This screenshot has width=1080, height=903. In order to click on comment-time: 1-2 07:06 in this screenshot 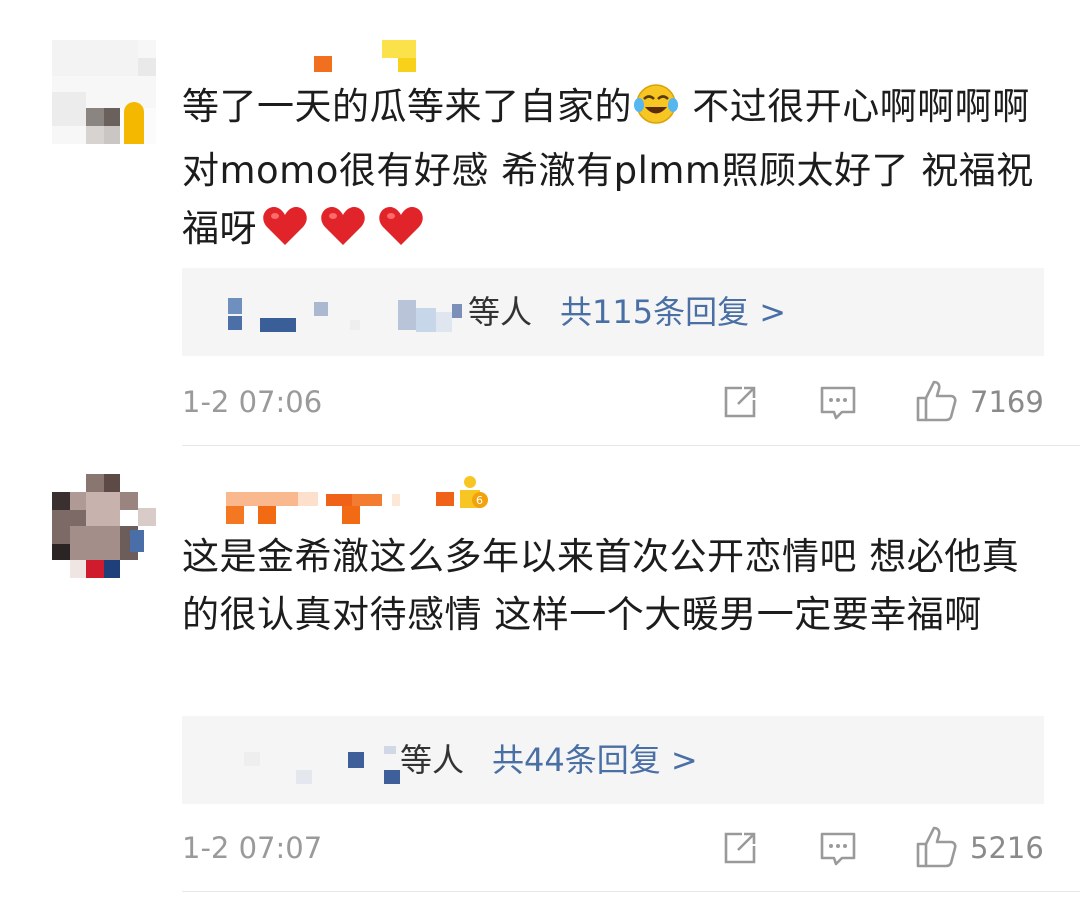, I will do `click(252, 402)`.